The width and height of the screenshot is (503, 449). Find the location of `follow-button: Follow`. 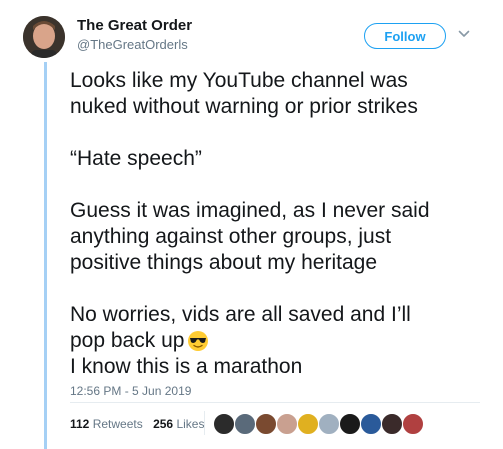

follow-button: Follow is located at coordinates (405, 36).